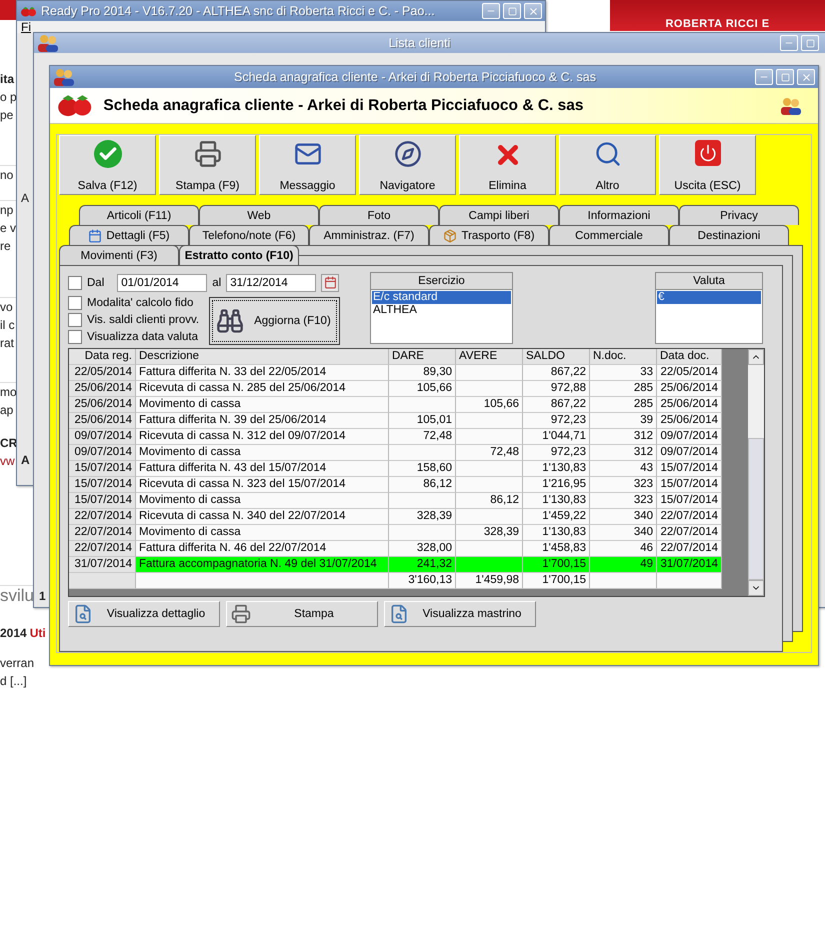 Image resolution: width=825 pixels, height=926 pixels. What do you see at coordinates (460, 614) in the screenshot?
I see `action-button: Visualizza mastrino` at bounding box center [460, 614].